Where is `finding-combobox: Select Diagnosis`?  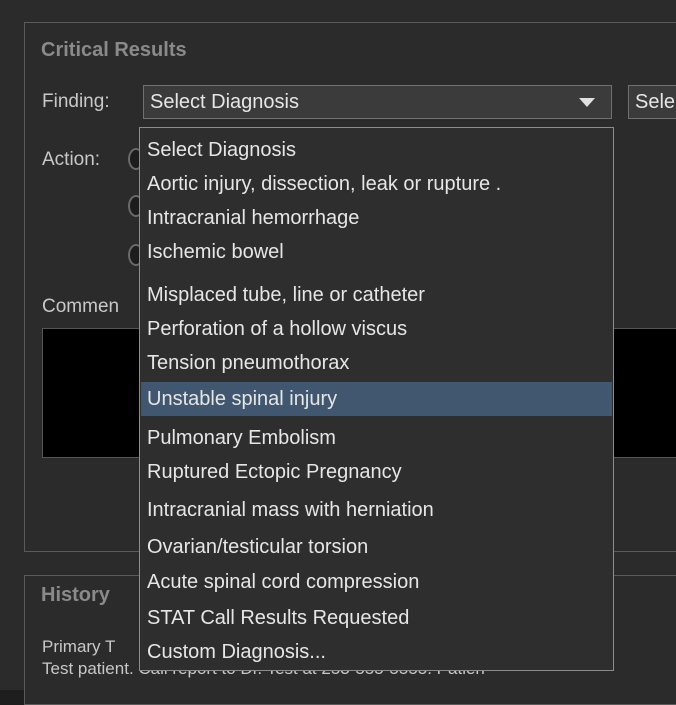 finding-combobox: Select Diagnosis is located at coordinates (377, 102).